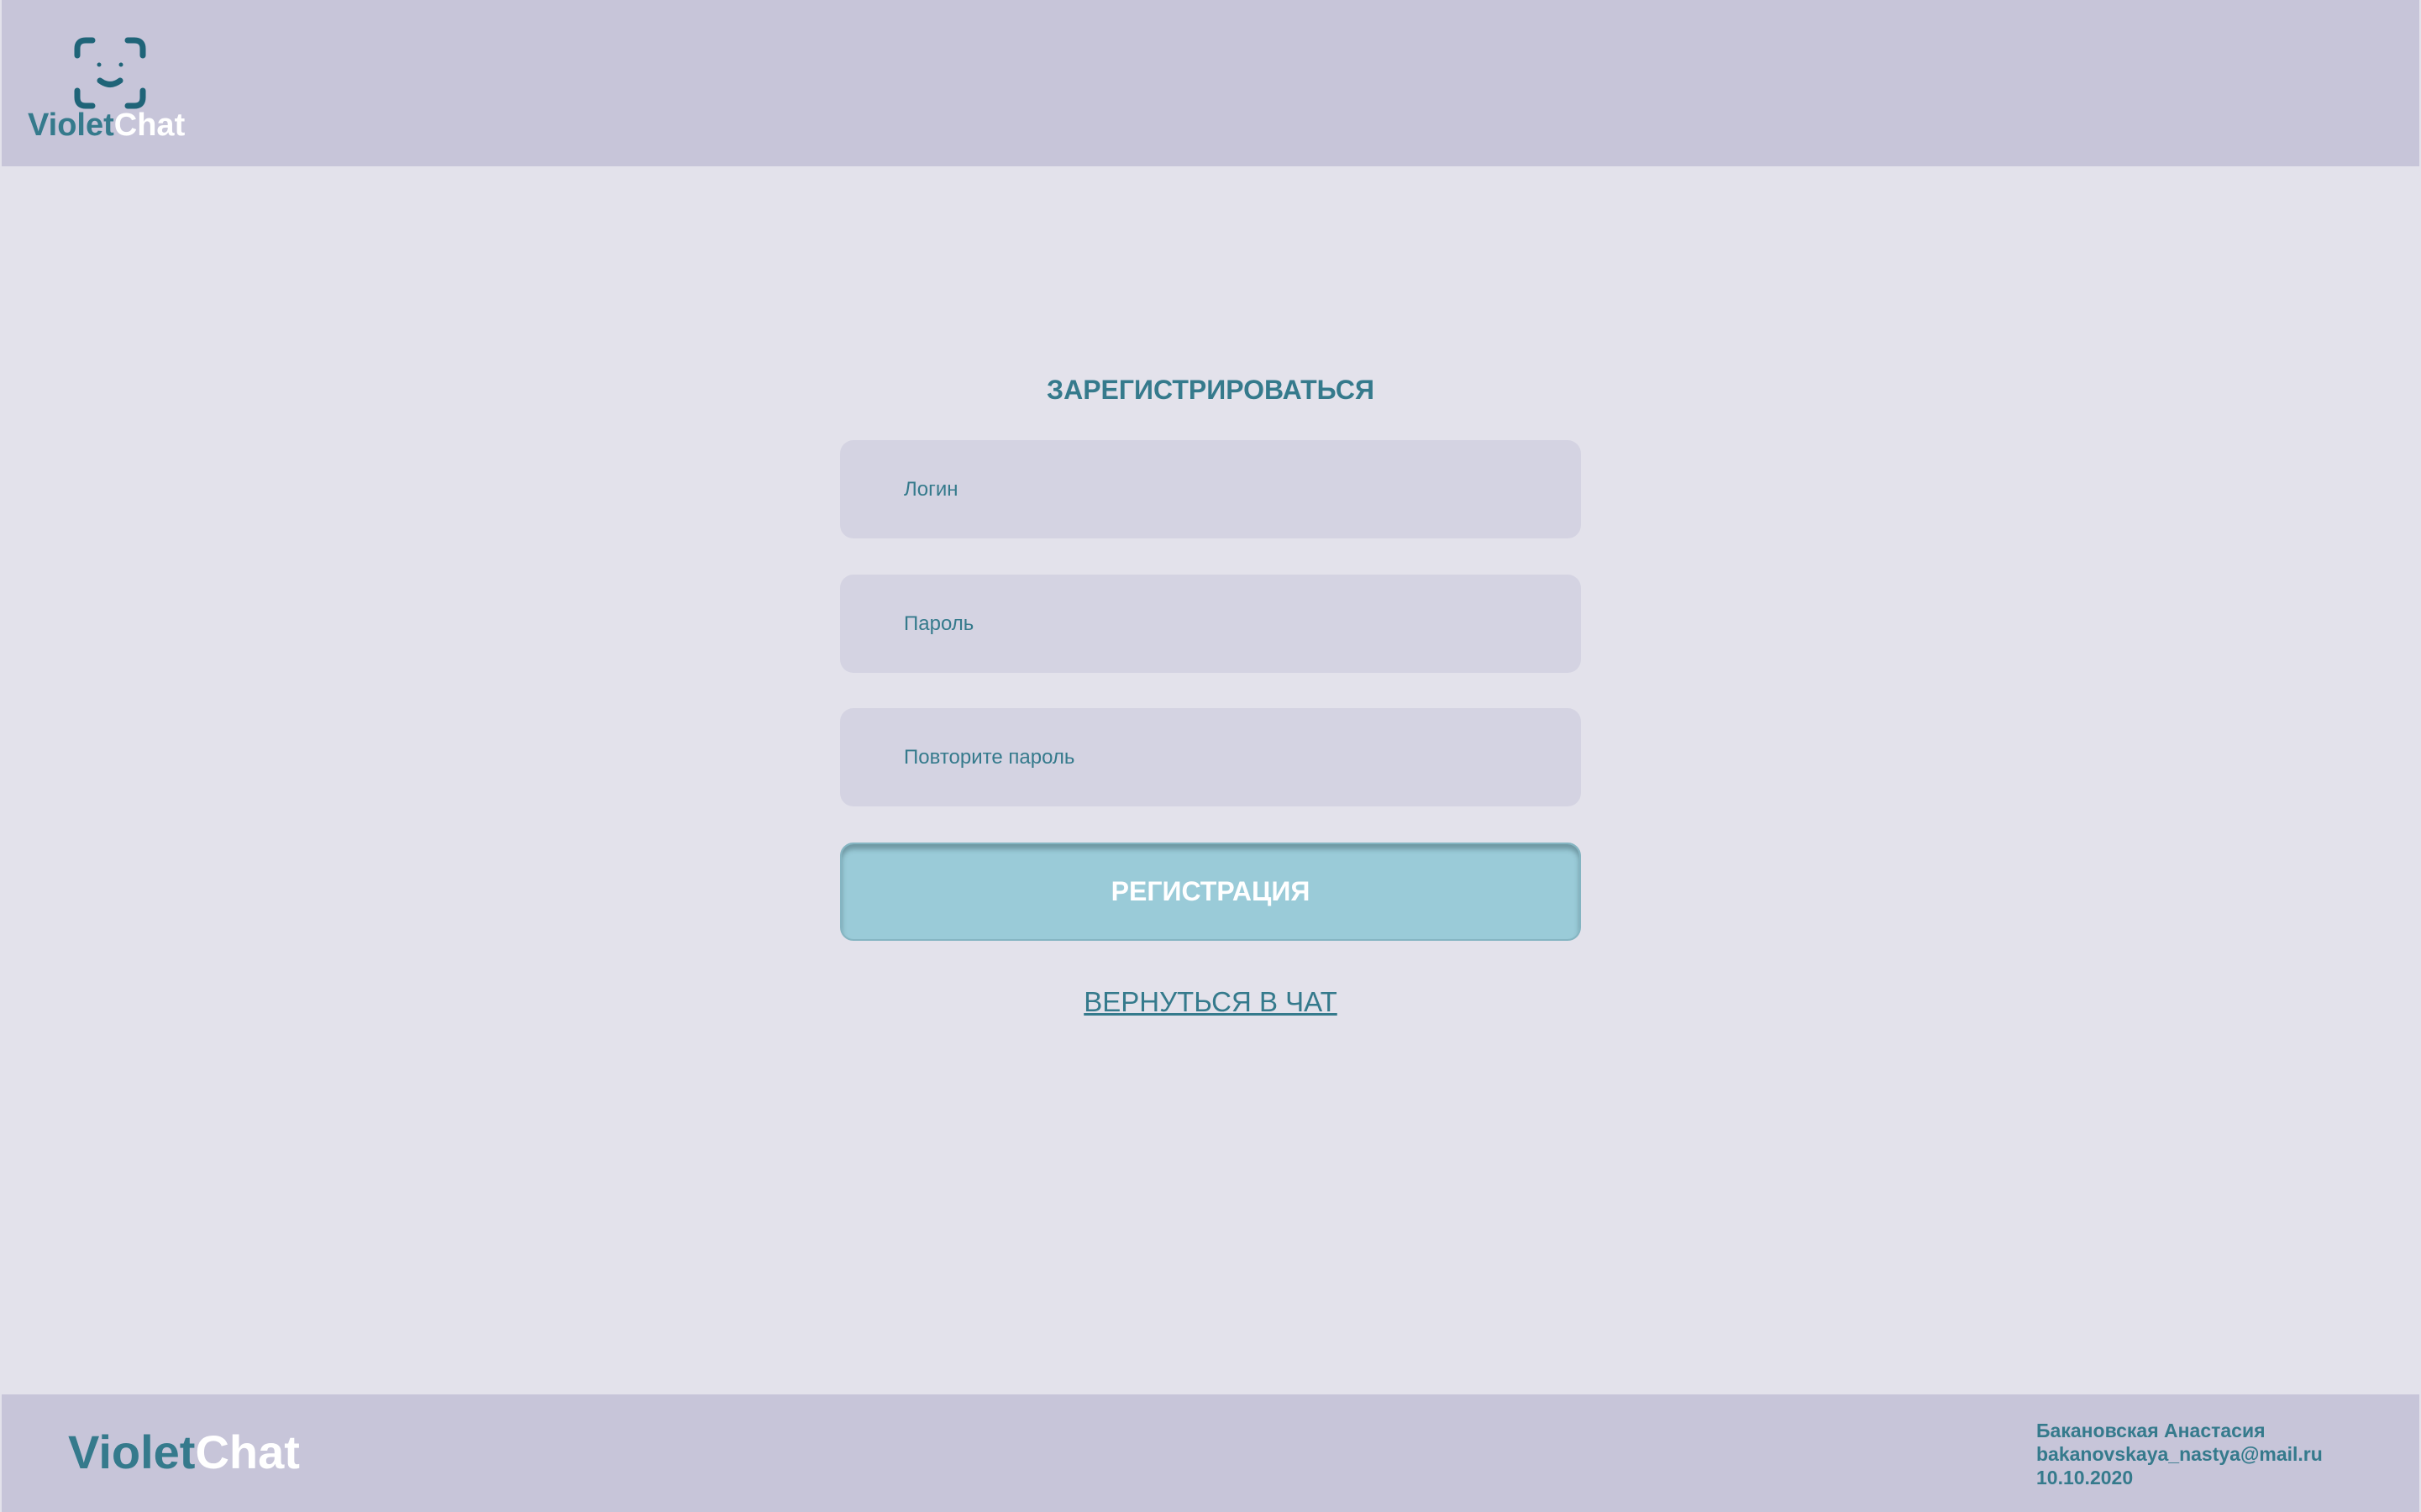 The image size is (2421, 1512). What do you see at coordinates (149, 125) in the screenshot?
I see `header-logo-chat: Chat` at bounding box center [149, 125].